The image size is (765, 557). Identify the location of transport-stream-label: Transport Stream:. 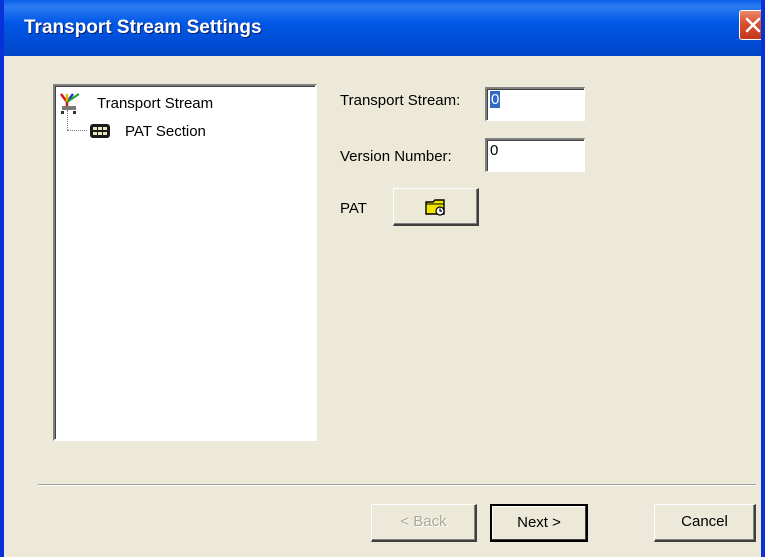
(400, 100).